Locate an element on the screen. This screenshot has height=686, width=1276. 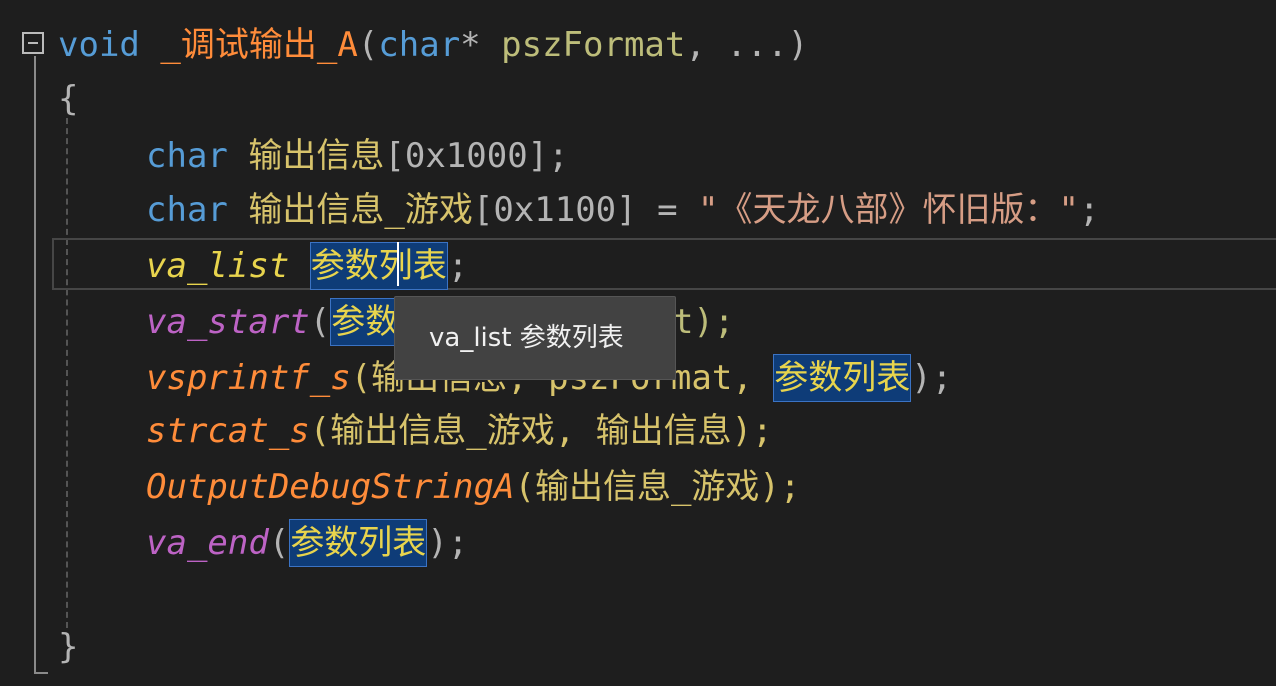
fold-region-end is located at coordinates (41, 673).